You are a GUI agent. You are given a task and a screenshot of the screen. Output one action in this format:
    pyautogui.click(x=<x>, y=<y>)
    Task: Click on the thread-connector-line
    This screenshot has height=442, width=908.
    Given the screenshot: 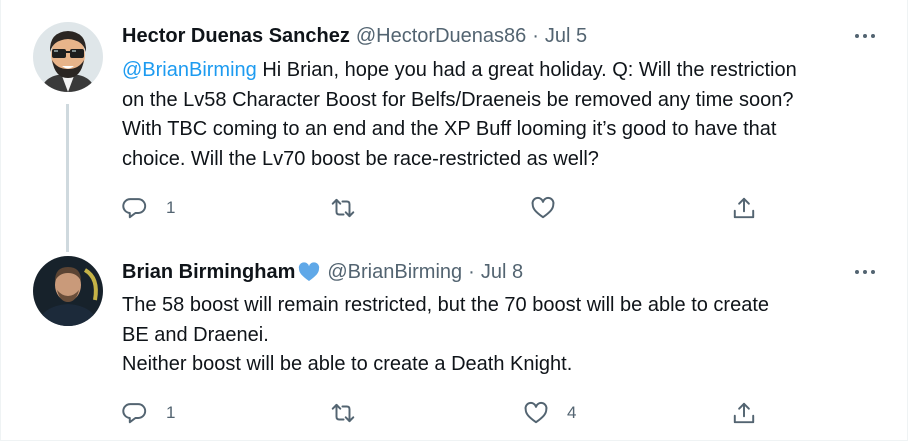 What is the action you would take?
    pyautogui.click(x=67, y=178)
    